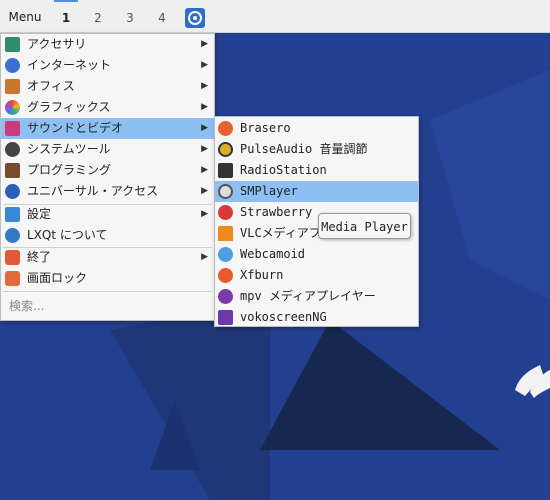  Describe the element at coordinates (107, 65) in the screenshot. I see `menu-item-internet: インターネット ▶` at that location.